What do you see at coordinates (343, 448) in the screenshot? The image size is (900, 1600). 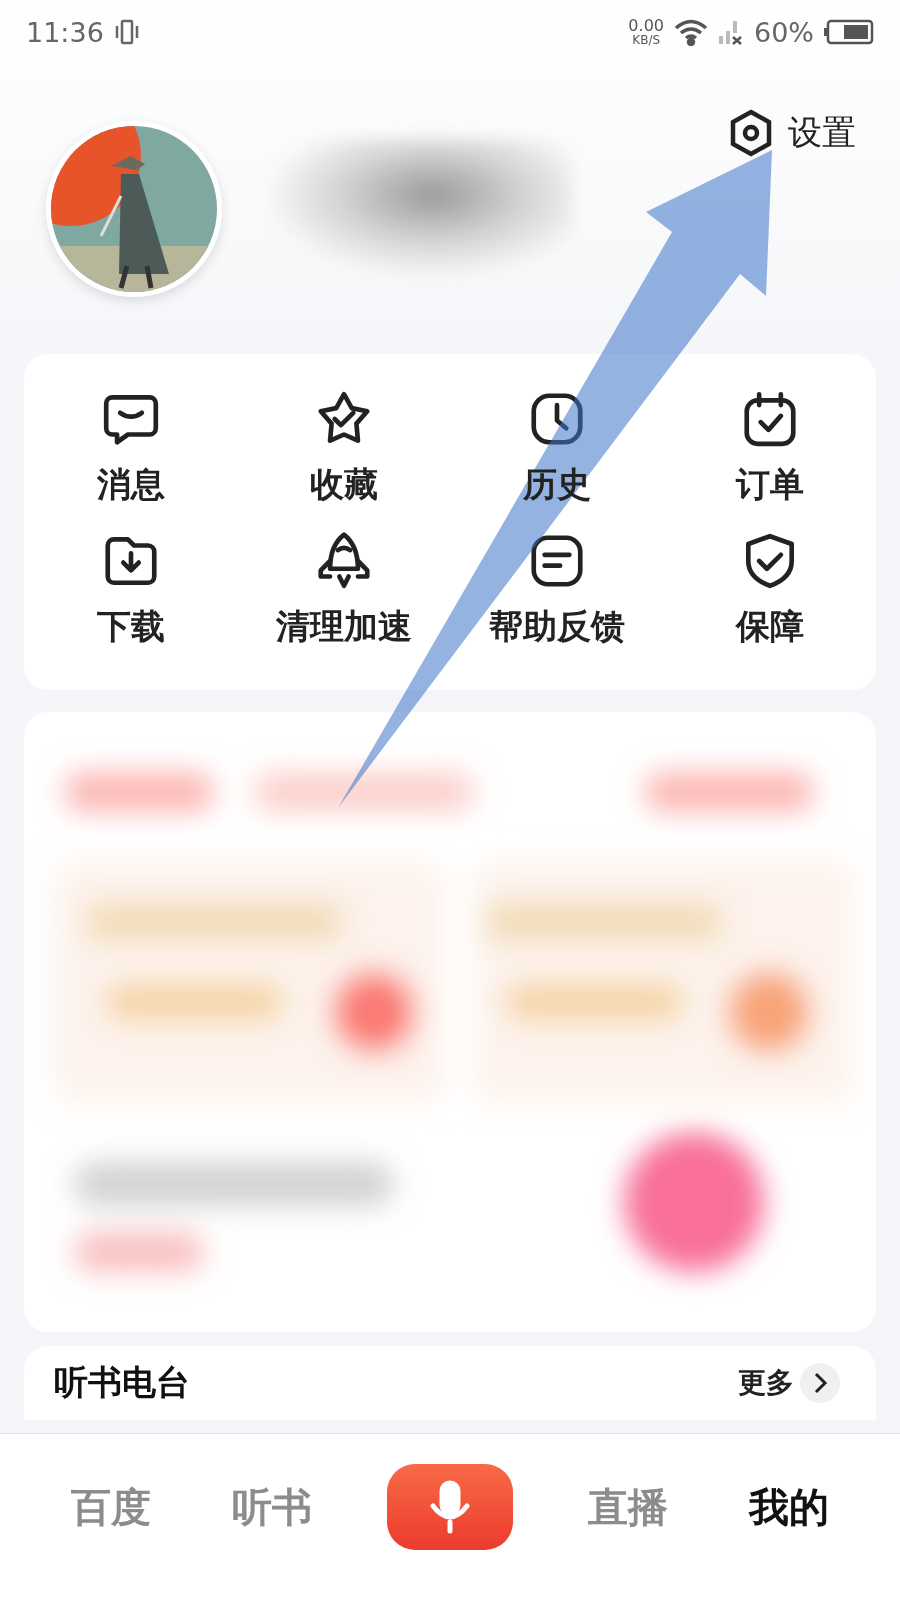 I see `shortcut-item: 收藏` at bounding box center [343, 448].